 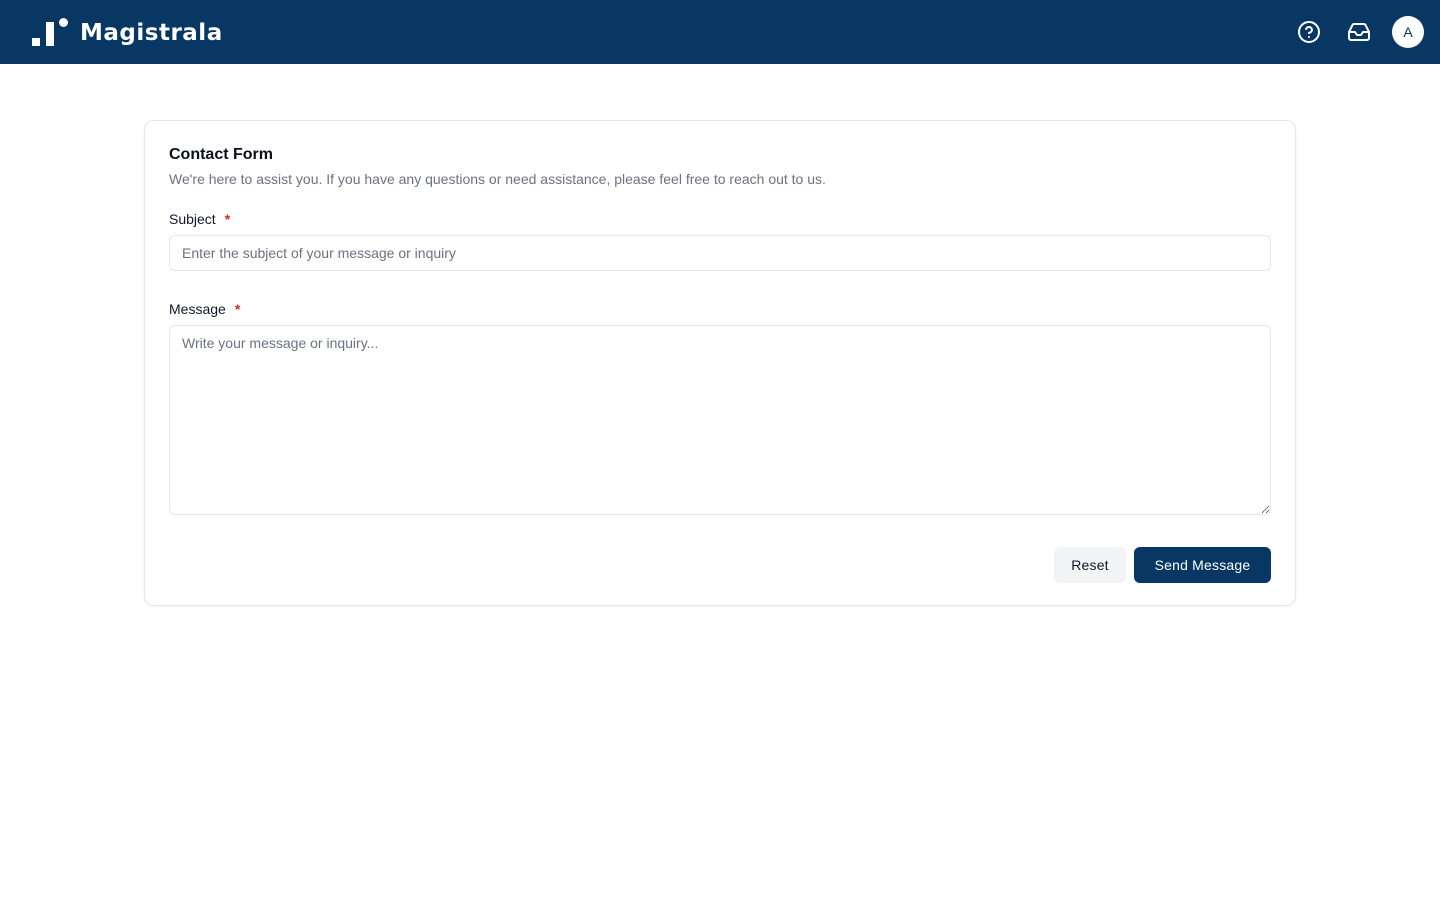 What do you see at coordinates (720, 565) in the screenshot?
I see `form-actions: Reset Send Message` at bounding box center [720, 565].